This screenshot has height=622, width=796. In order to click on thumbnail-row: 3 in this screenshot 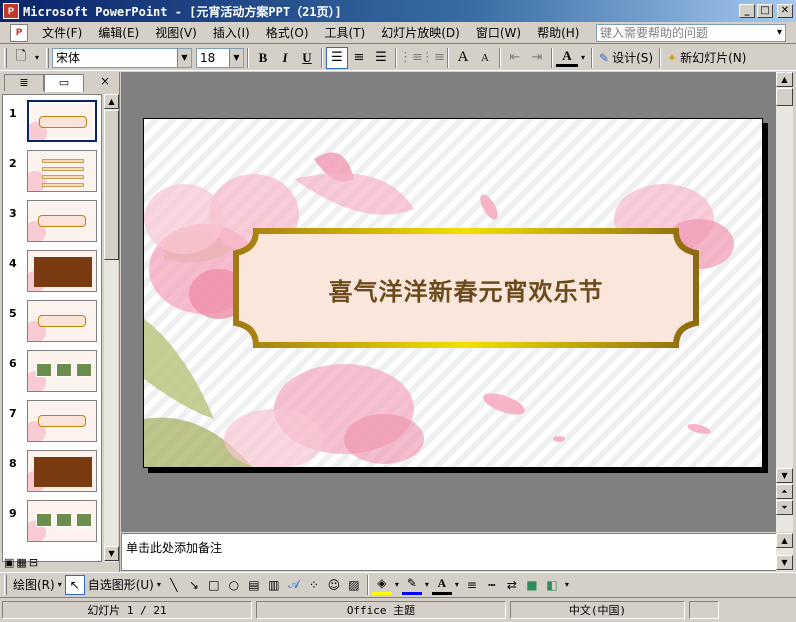, I will do `click(52, 224)`.